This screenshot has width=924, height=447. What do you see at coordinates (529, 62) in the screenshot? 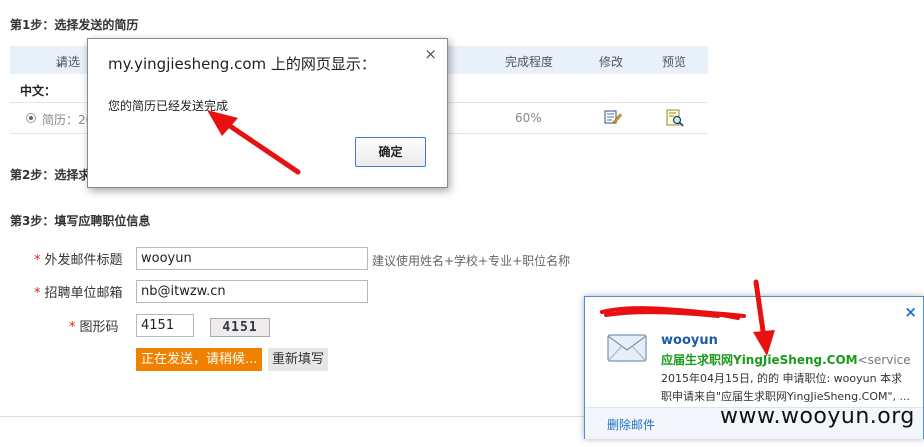
I see `column-completion: 完成程度` at bounding box center [529, 62].